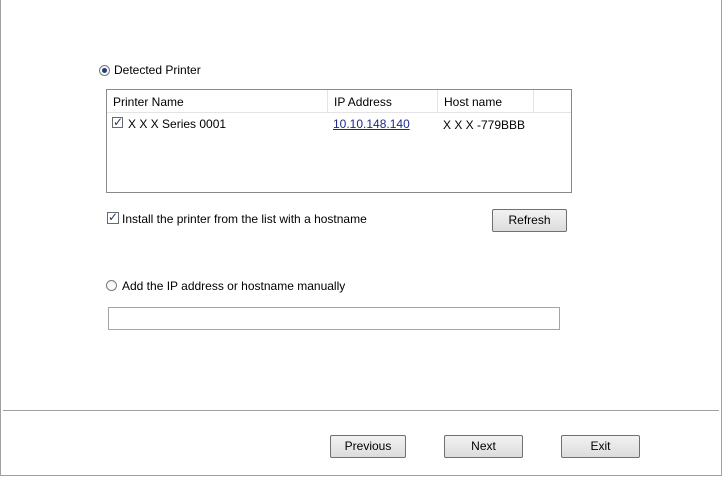 The image size is (722, 477). Describe the element at coordinates (361, 411) in the screenshot. I see `footer-separator` at that location.